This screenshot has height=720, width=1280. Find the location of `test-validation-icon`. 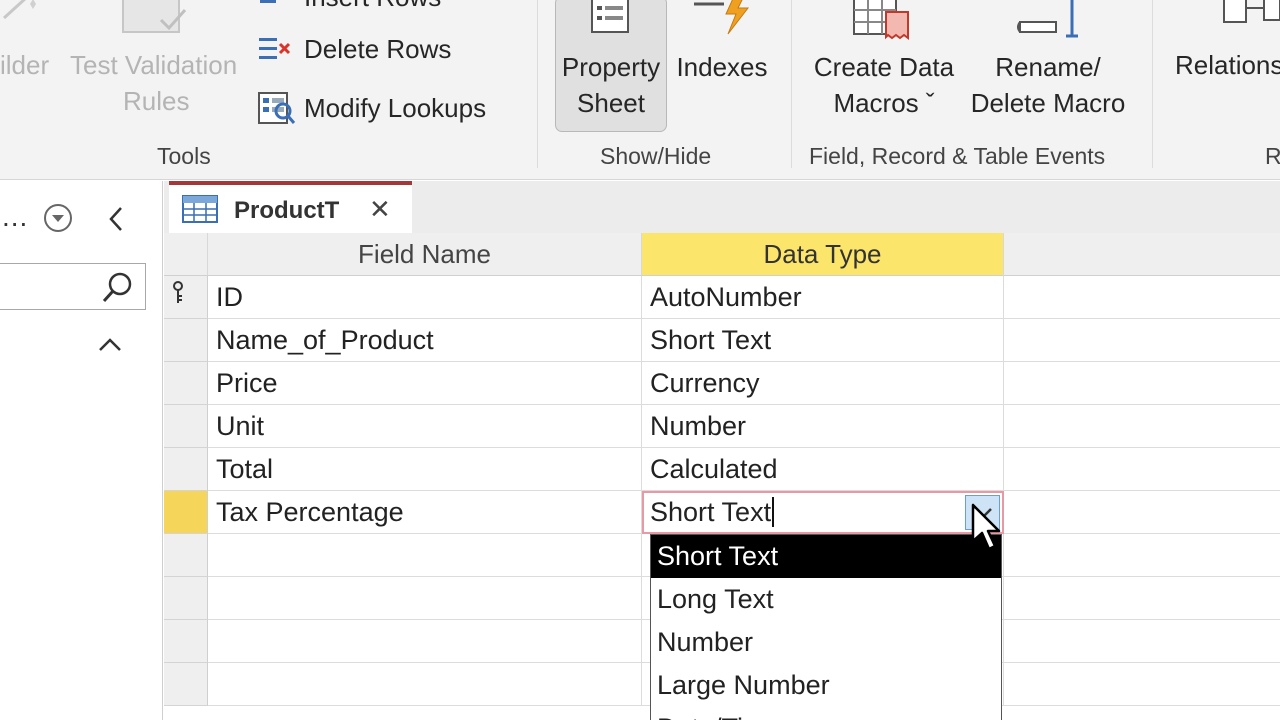

test-validation-icon is located at coordinates (154, 16).